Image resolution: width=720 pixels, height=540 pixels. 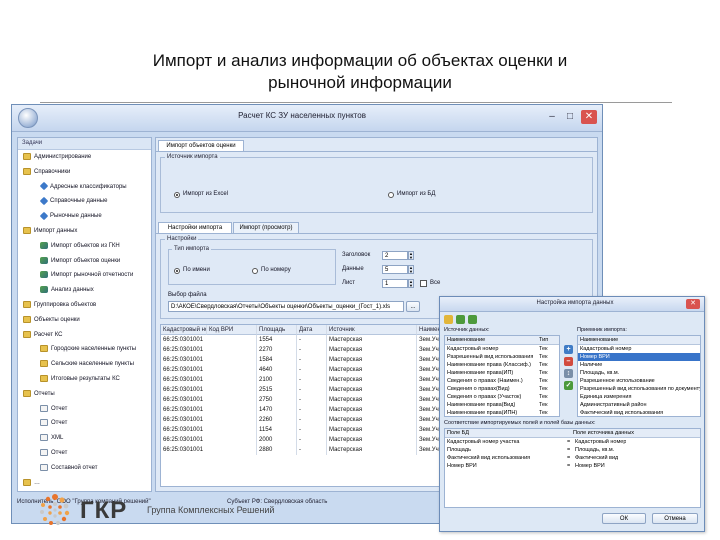 I want to click on confirm-check-icon, so click(x=460, y=319).